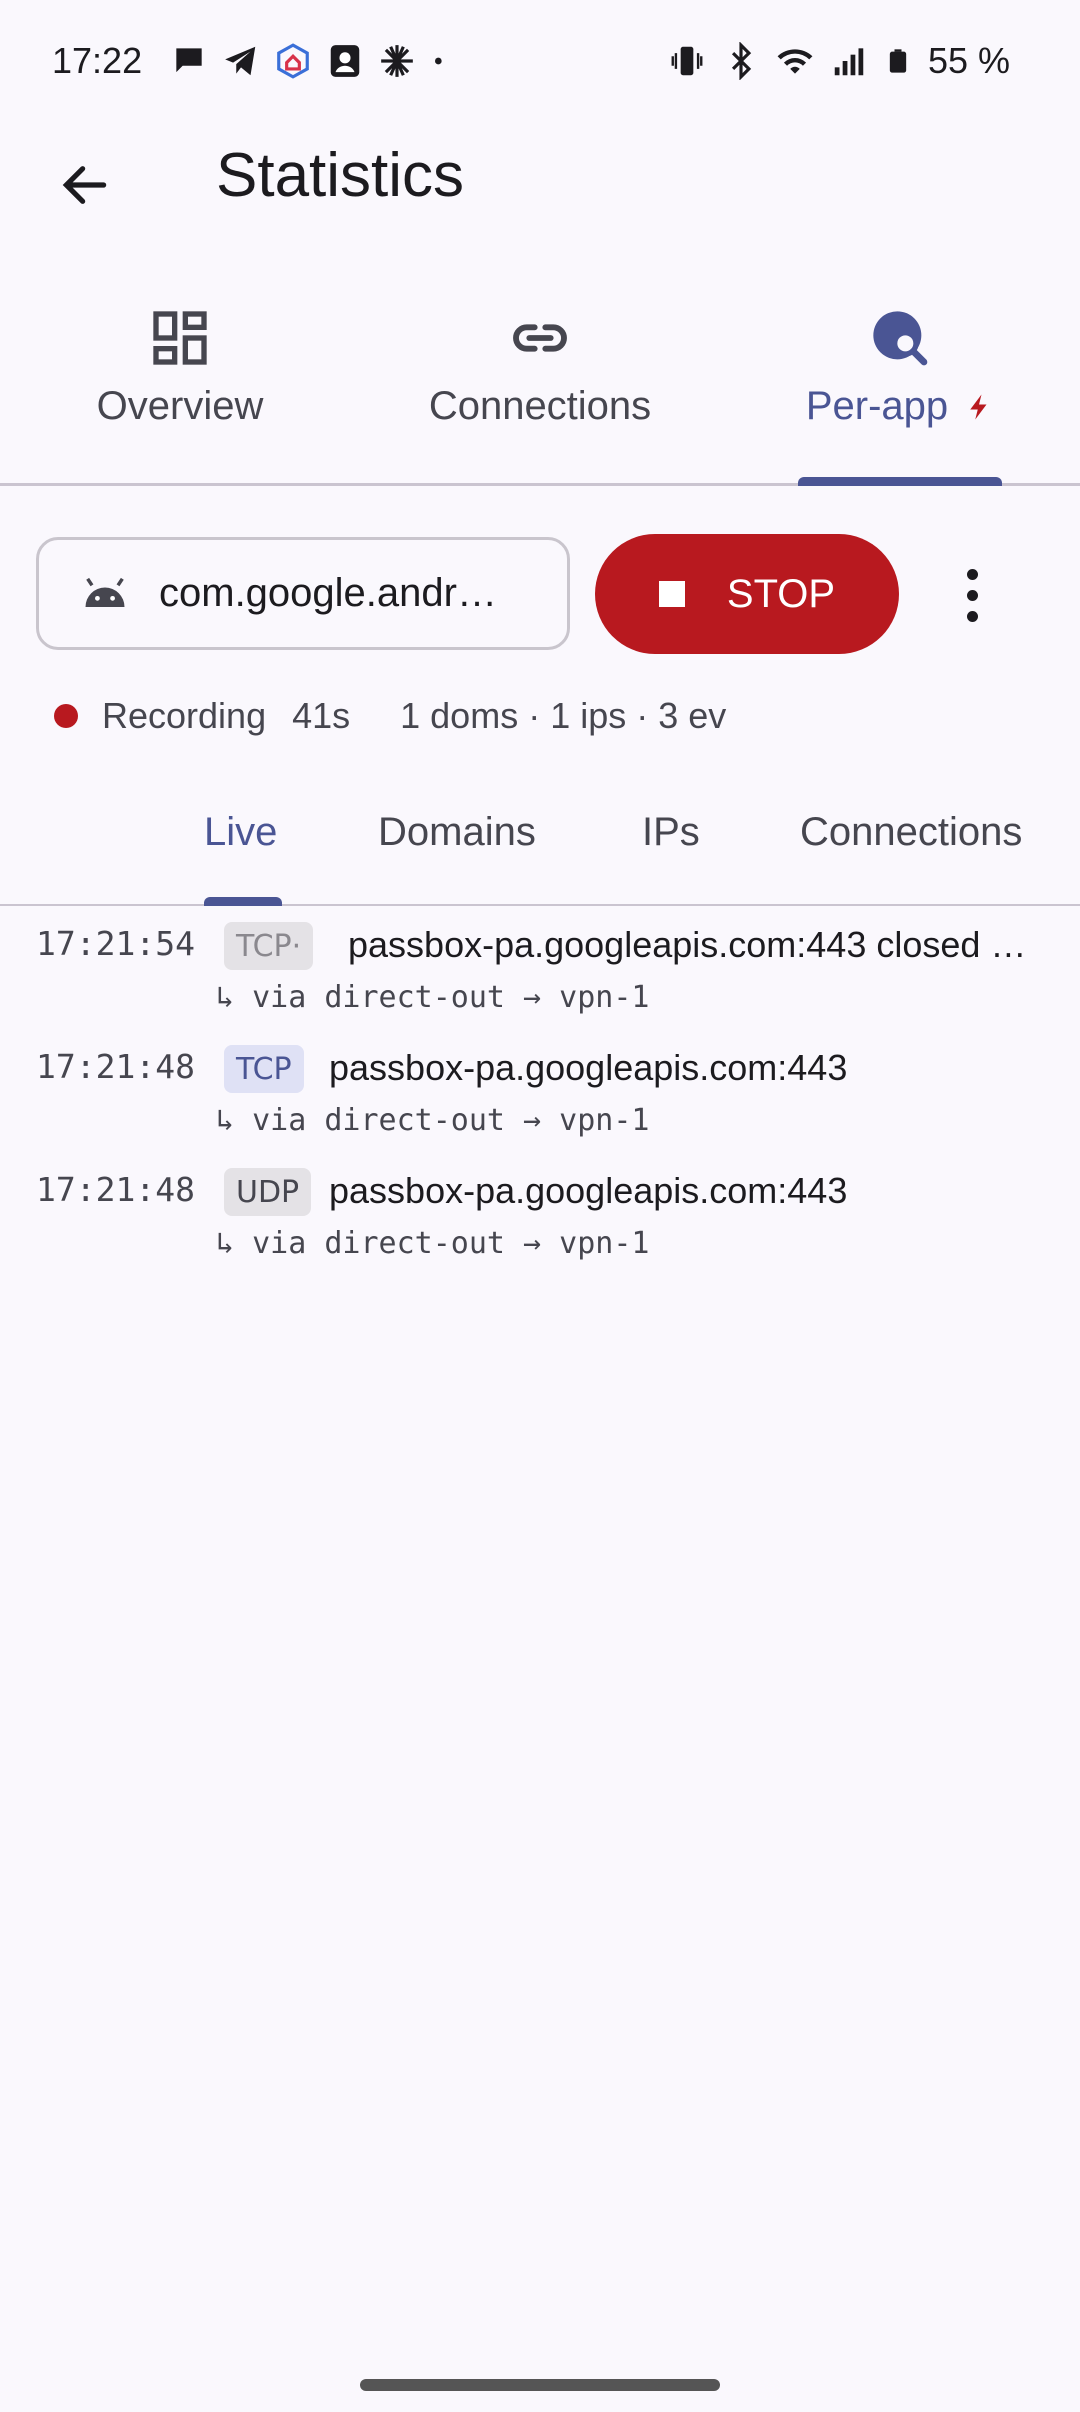  I want to click on bluetooth-icon, so click(741, 61).